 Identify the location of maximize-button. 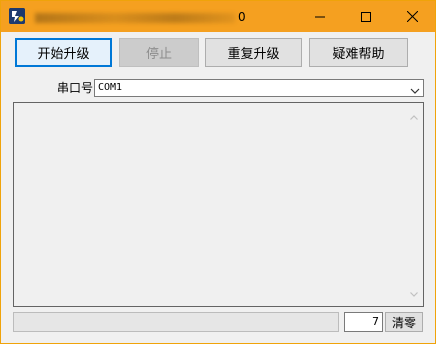
(366, 16).